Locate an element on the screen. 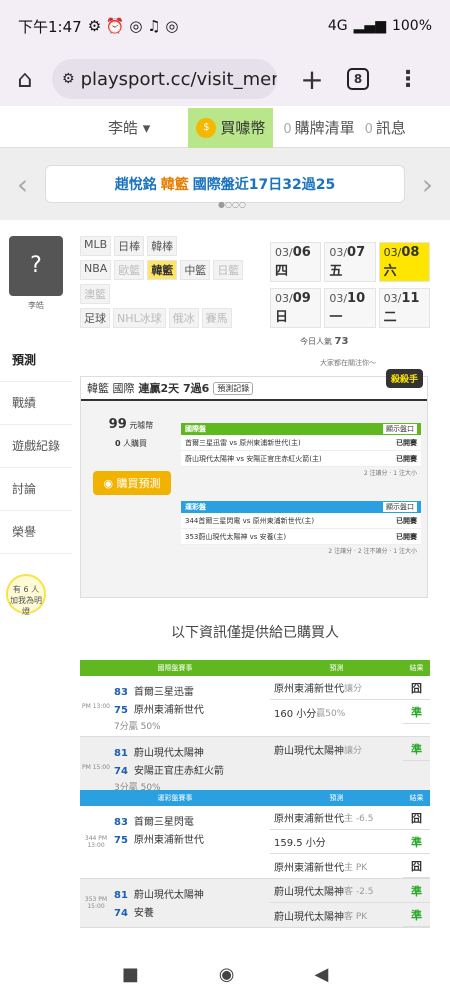  date-tab: 03/09 日 is located at coordinates (296, 308).